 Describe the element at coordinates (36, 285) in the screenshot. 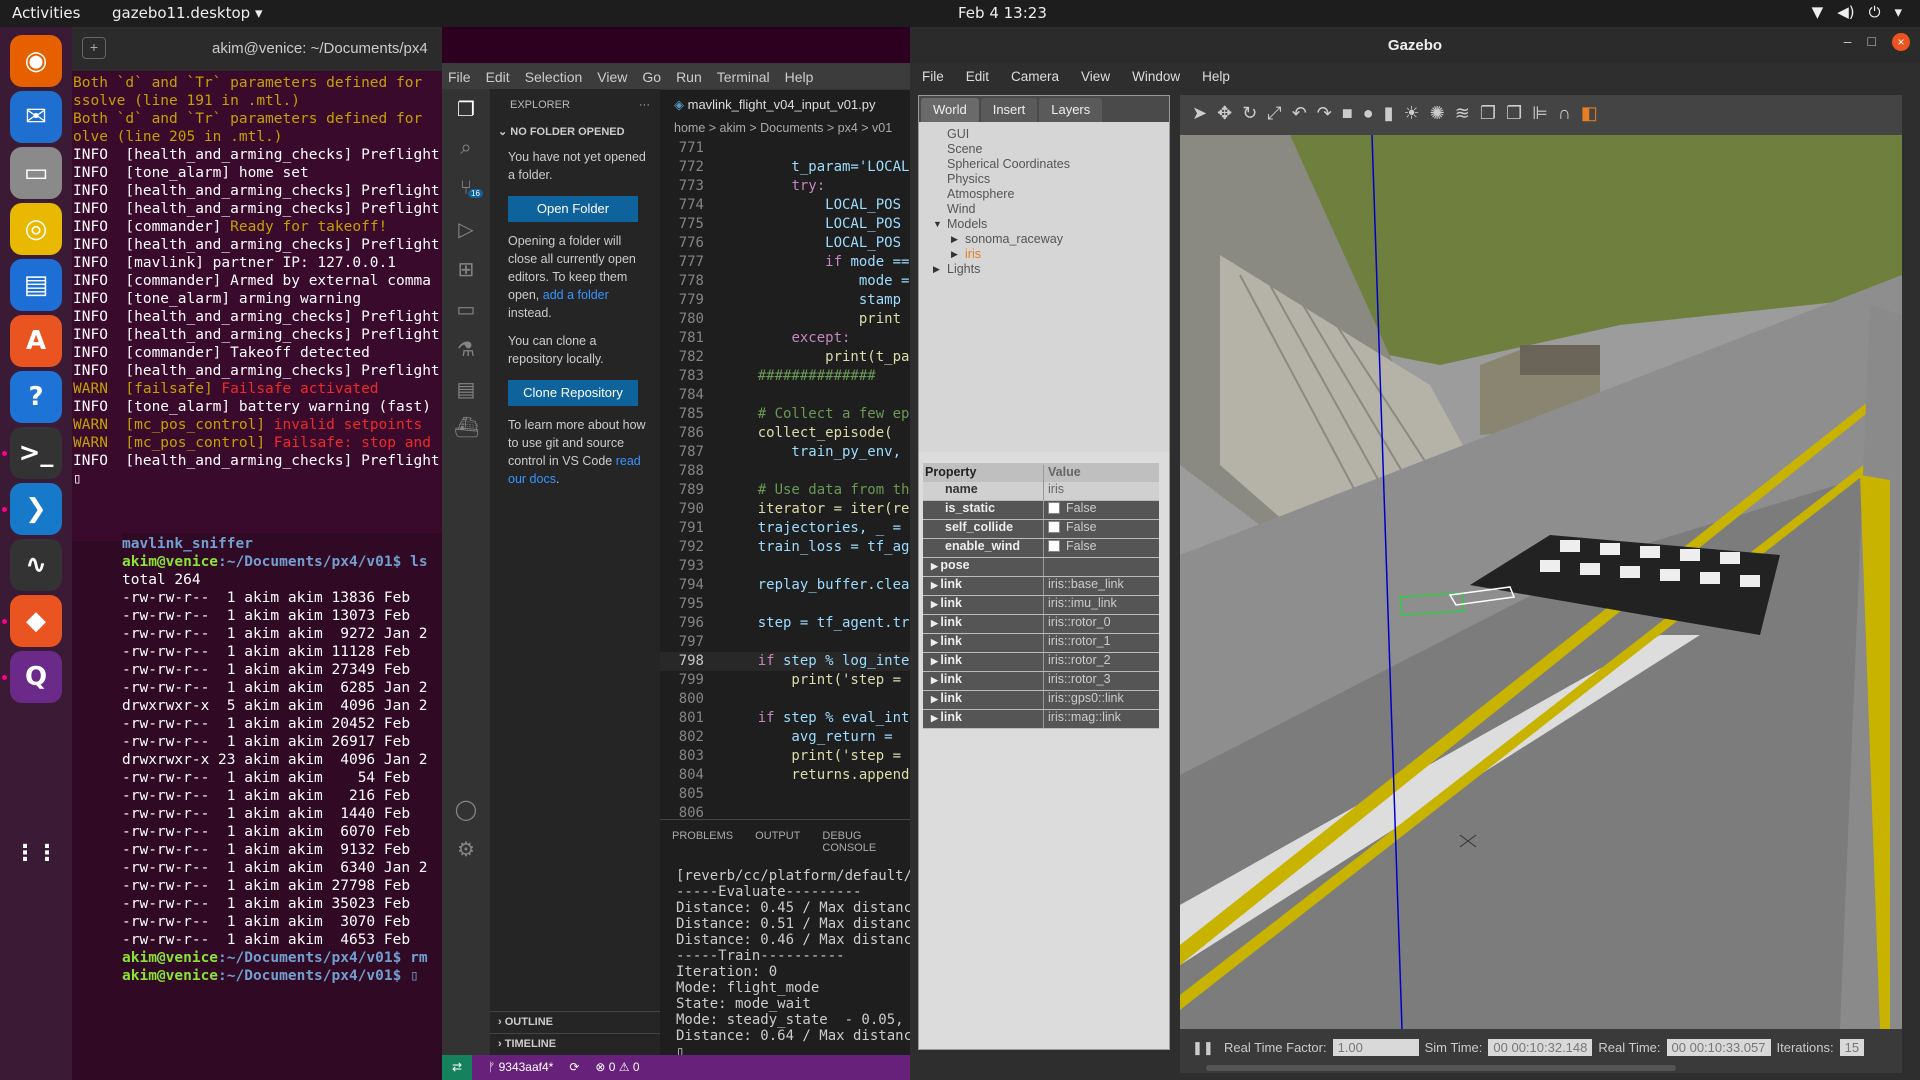

I see `writer-icon: ▤` at that location.